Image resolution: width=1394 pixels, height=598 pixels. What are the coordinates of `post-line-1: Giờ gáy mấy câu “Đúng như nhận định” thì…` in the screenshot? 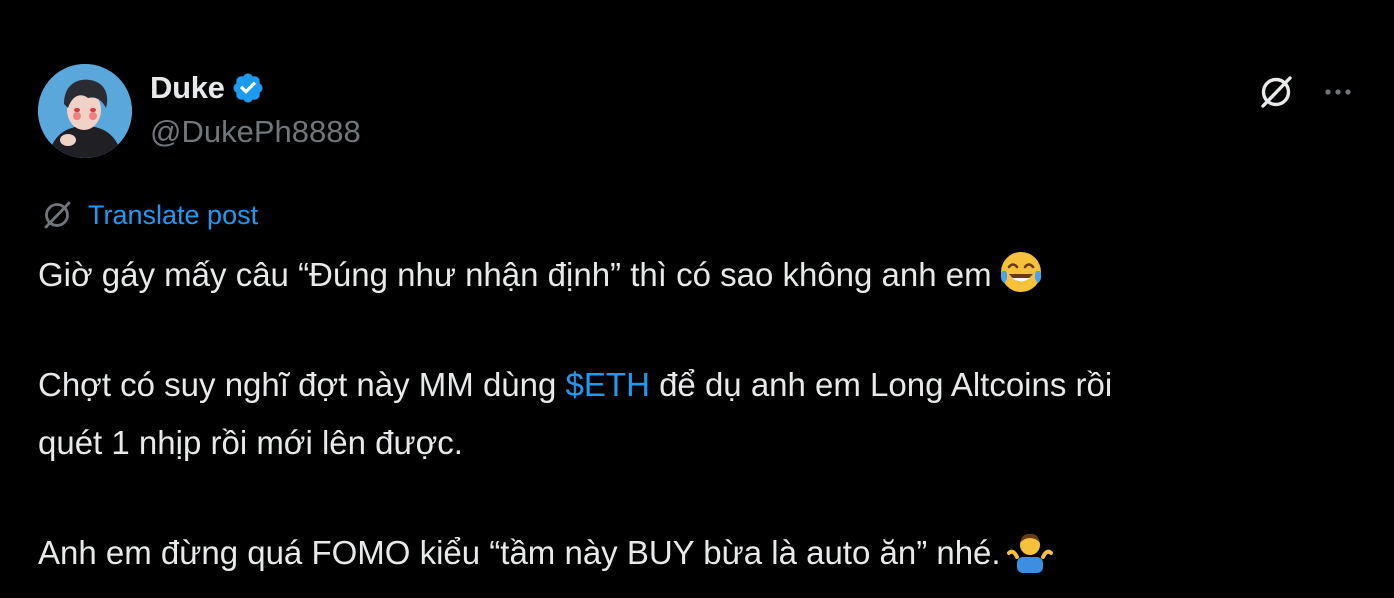 It's located at (703, 275).